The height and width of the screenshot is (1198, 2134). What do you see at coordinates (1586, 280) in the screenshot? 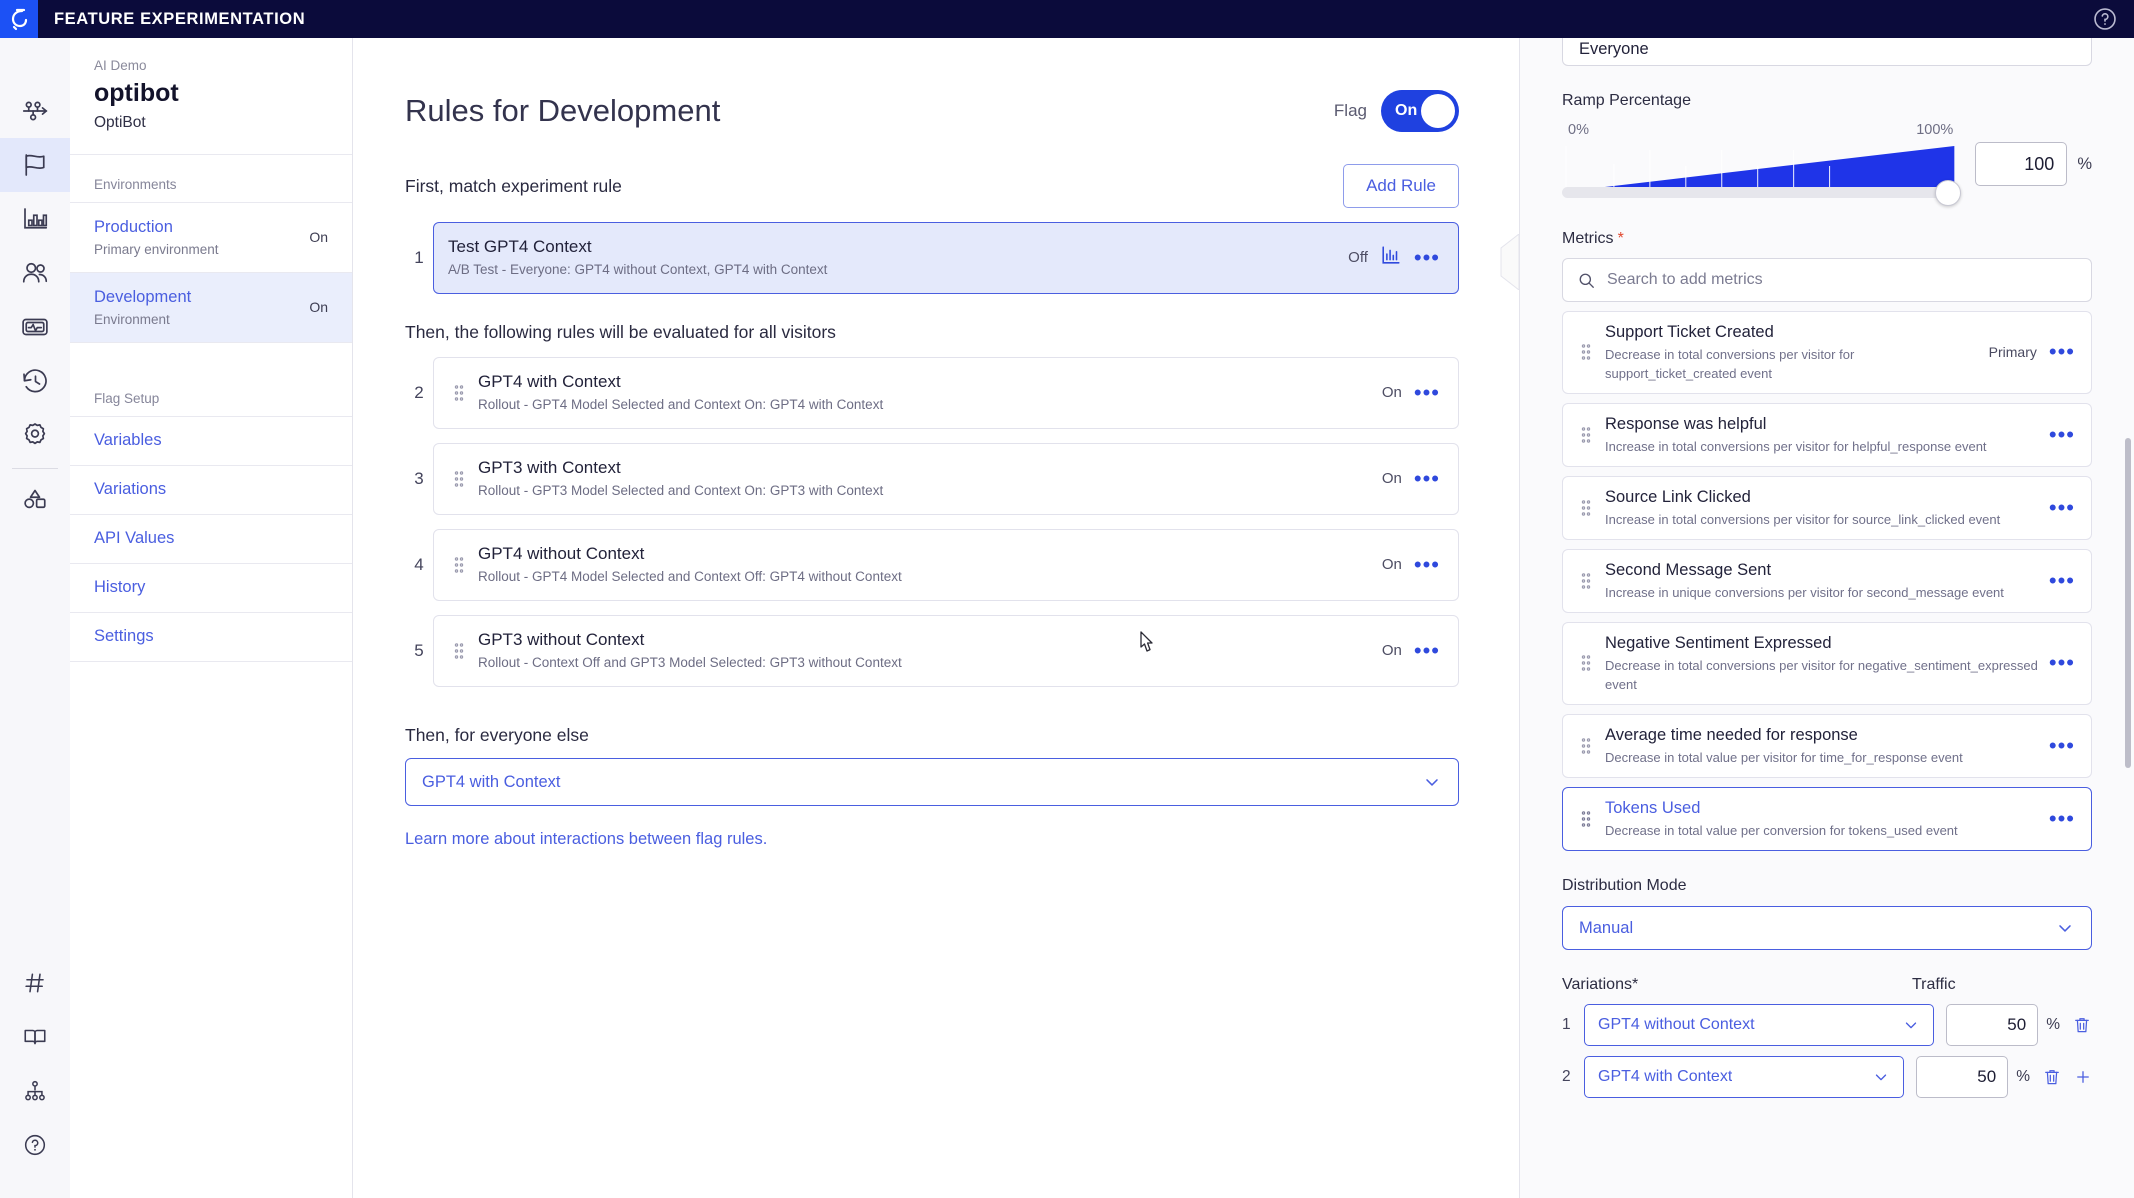
I see `search-icon` at bounding box center [1586, 280].